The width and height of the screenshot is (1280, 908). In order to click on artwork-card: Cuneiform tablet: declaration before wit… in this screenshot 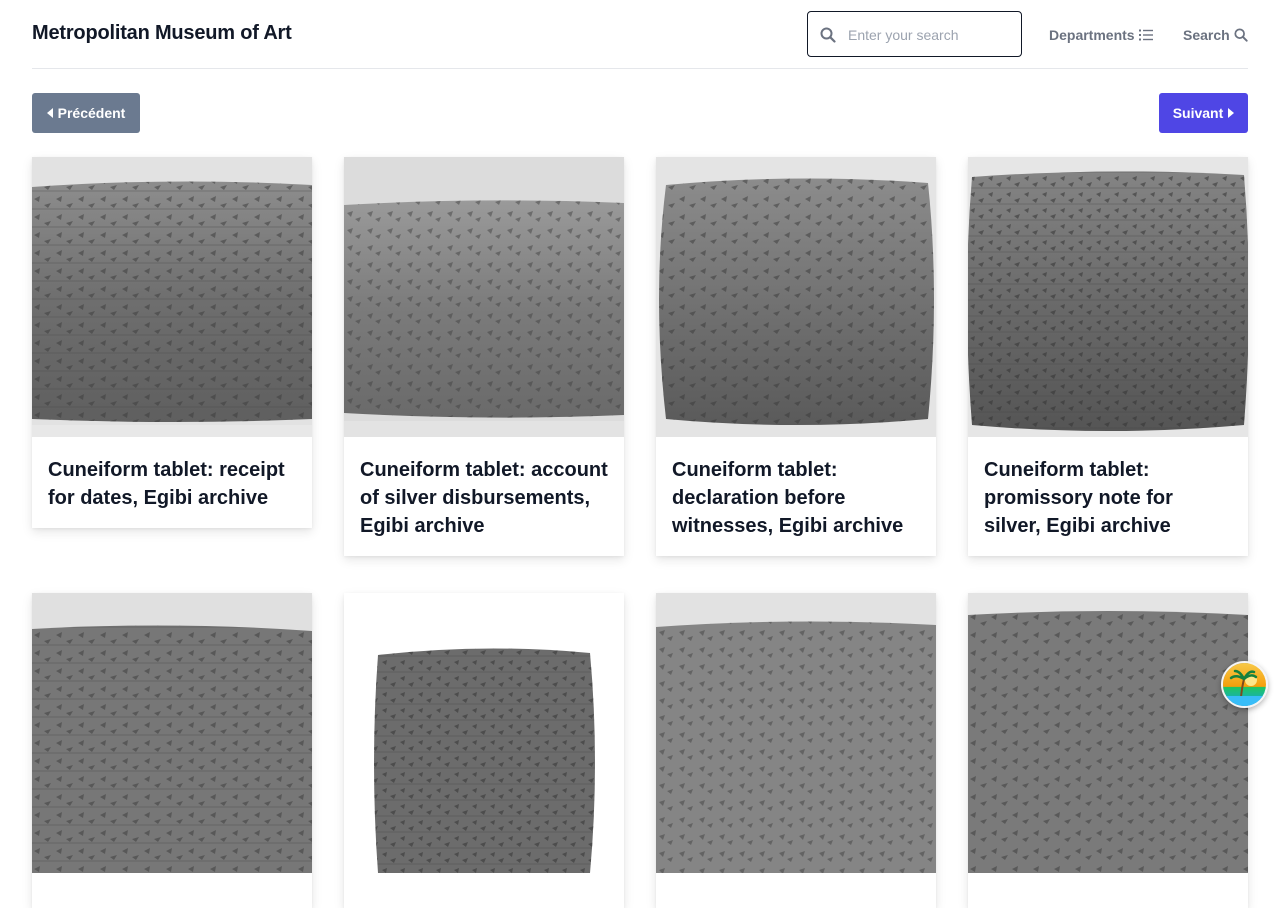, I will do `click(796, 356)`.